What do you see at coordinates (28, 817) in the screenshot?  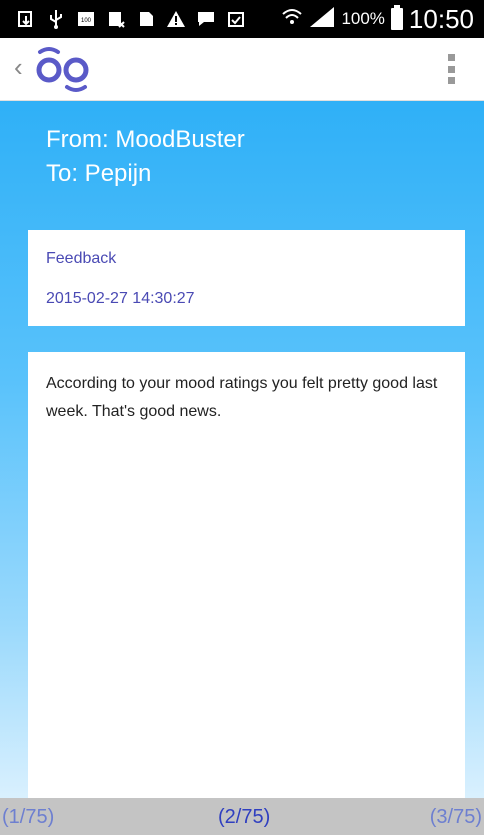 I see `previous-message-link: (1/75)` at bounding box center [28, 817].